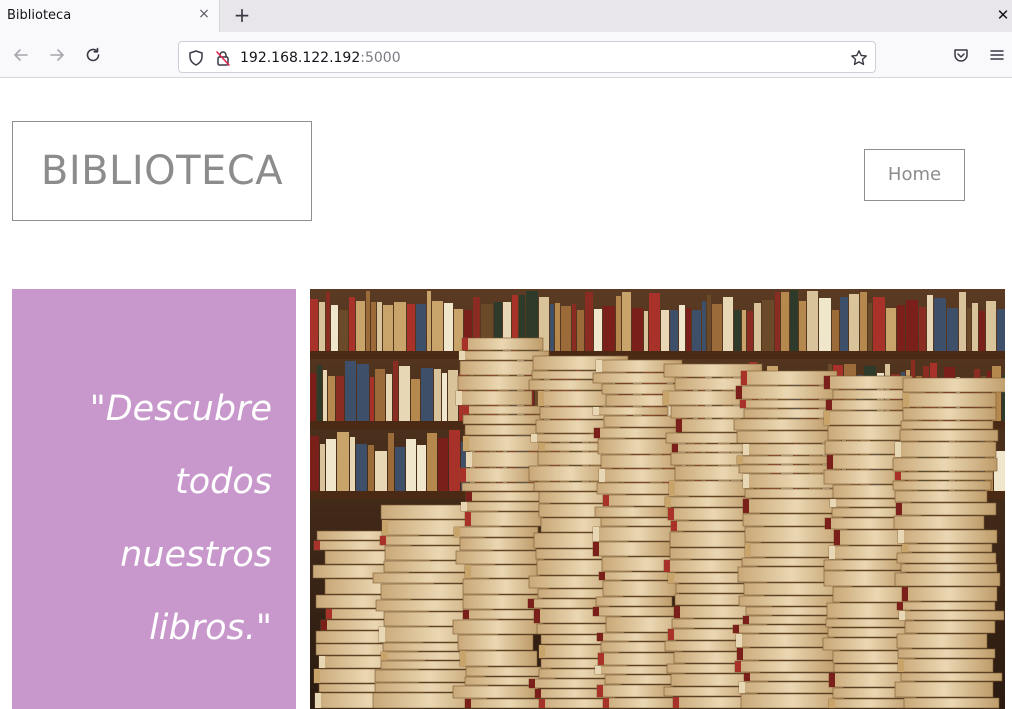 The image size is (1012, 709). Describe the element at coordinates (914, 175) in the screenshot. I see `nav-home-link: Home` at that location.